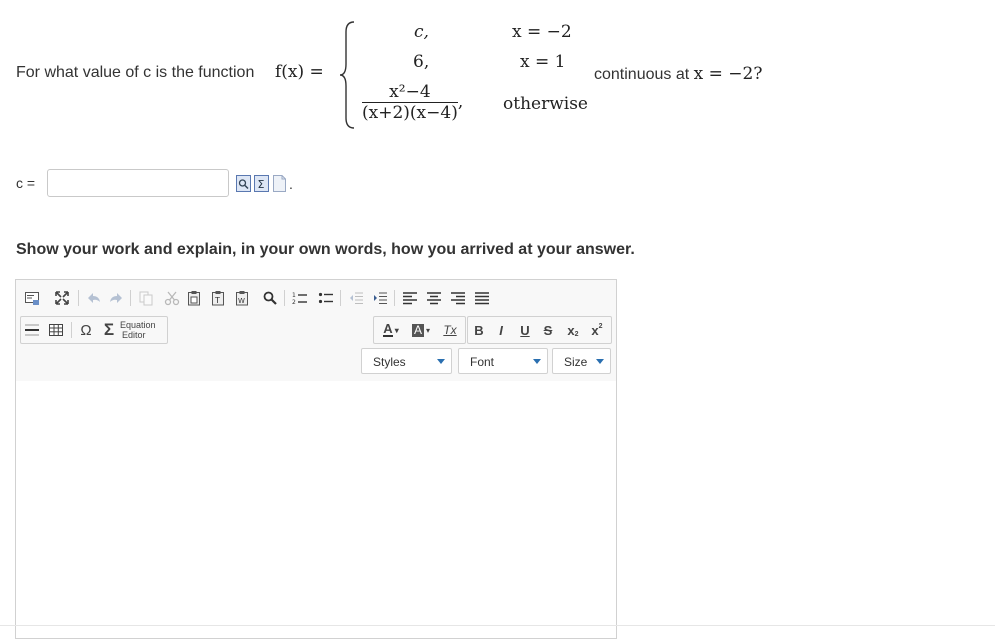  Describe the element at coordinates (482, 298) in the screenshot. I see `justify-icon` at that location.